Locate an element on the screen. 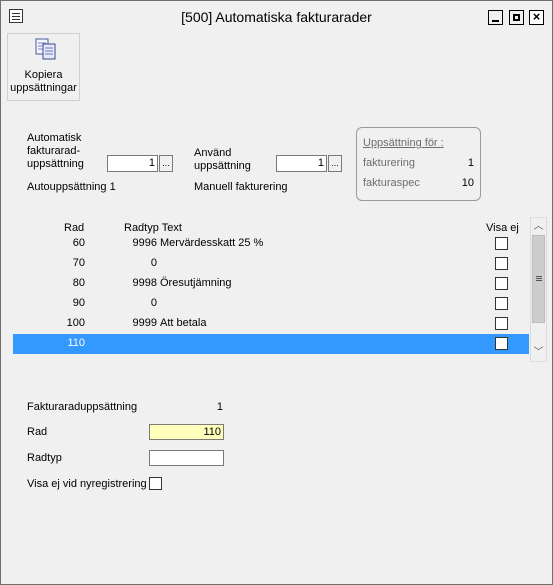  window-title: [500] Automatiska fakturarader is located at coordinates (276, 17).